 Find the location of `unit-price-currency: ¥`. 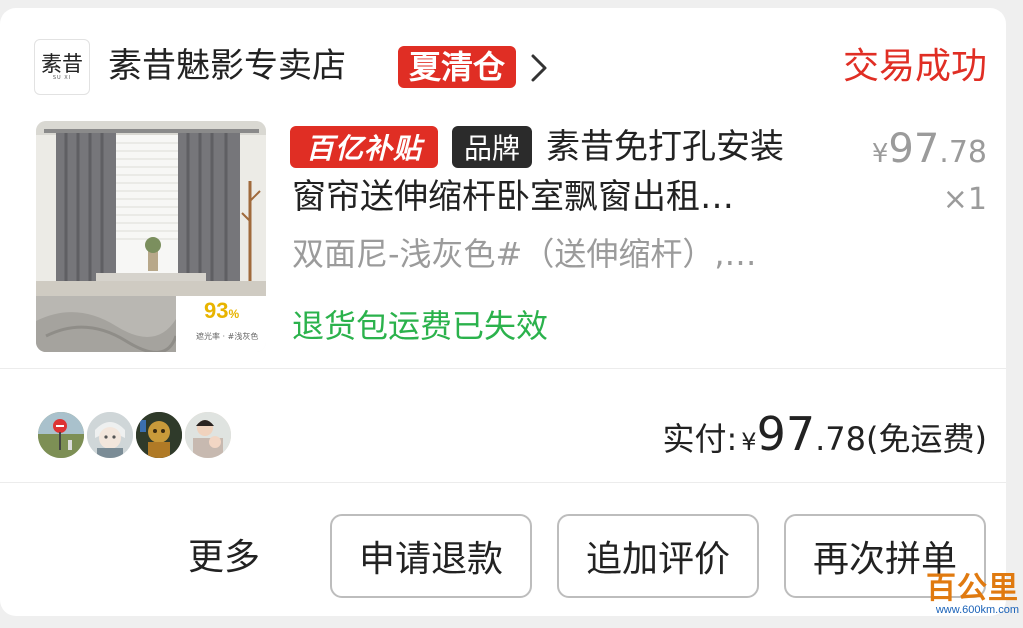

unit-price-currency: ¥ is located at coordinates (880, 154).